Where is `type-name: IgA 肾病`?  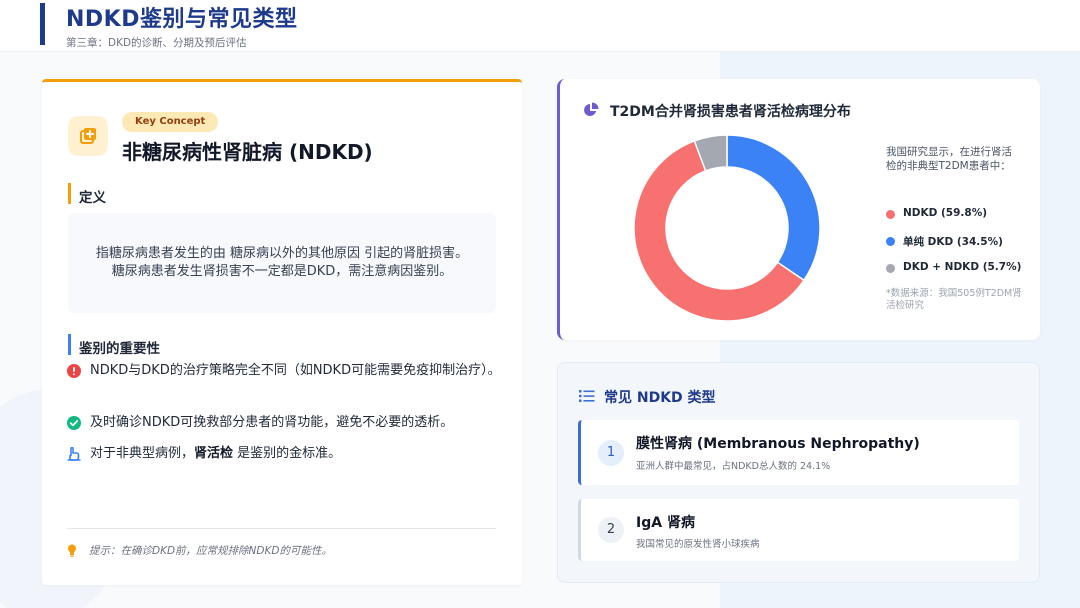
type-name: IgA 肾病 is located at coordinates (665, 523).